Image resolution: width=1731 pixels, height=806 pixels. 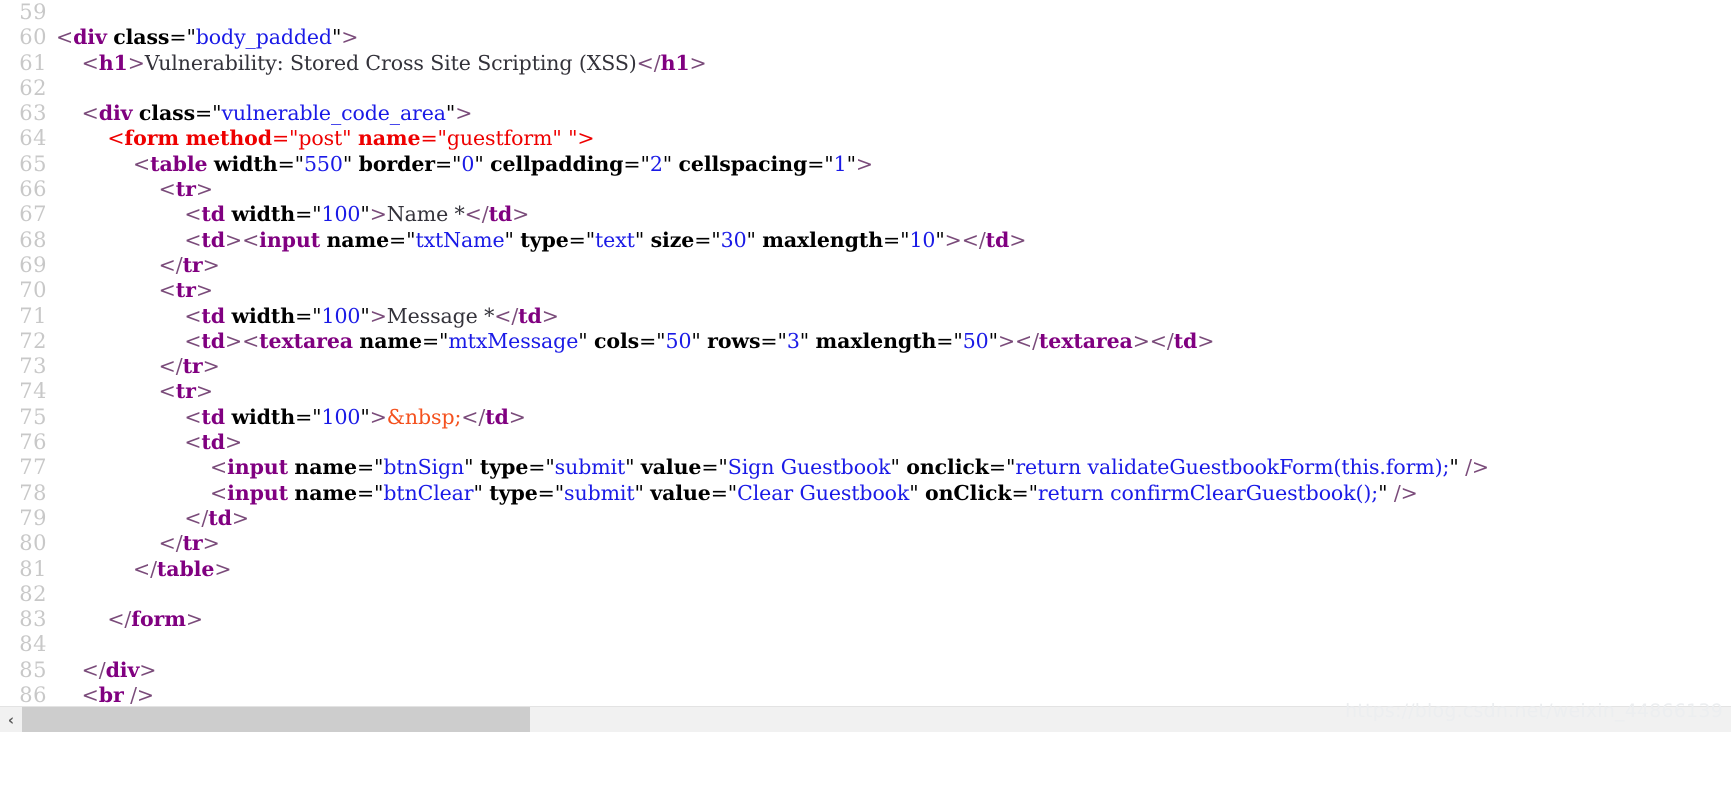 I want to click on code-token: <, so click(x=167, y=391).